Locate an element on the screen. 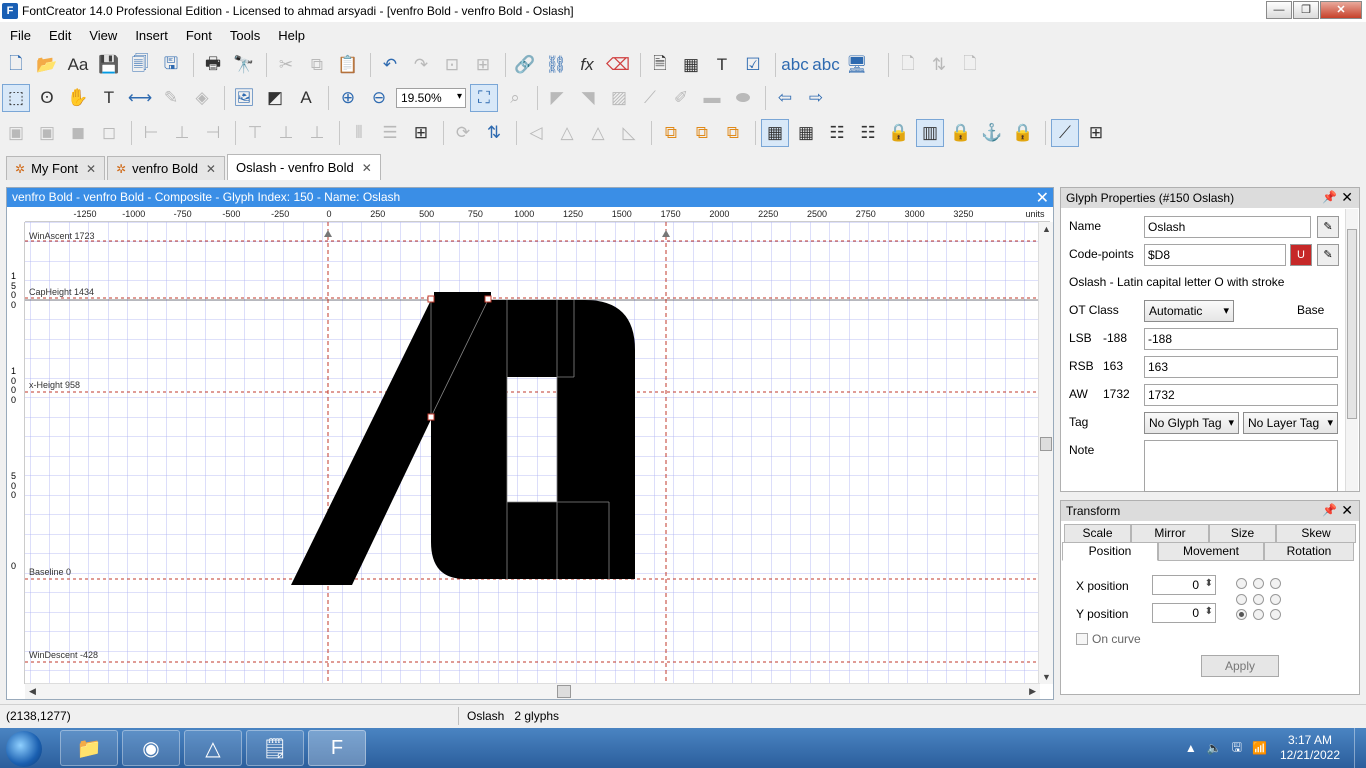 This screenshot has width=1366, height=768. page-options-icon: 🗋 is located at coordinates (970, 65).